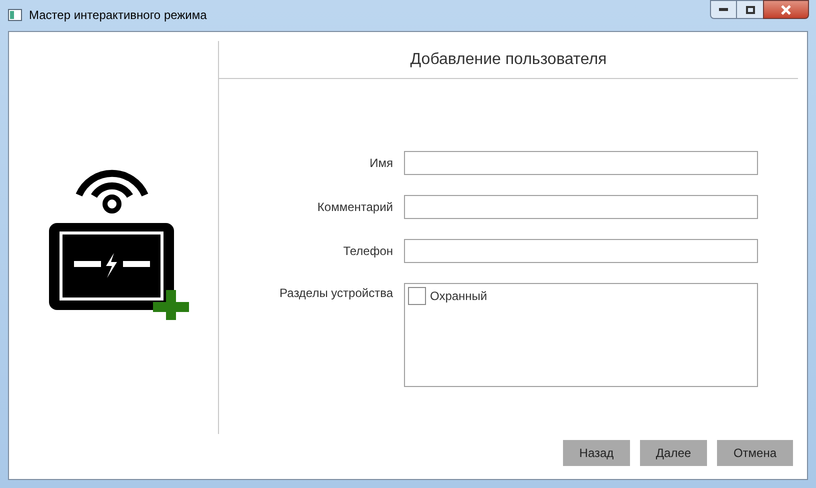 The image size is (816, 488). What do you see at coordinates (673, 453) in the screenshot?
I see `wizard-button: Далее` at bounding box center [673, 453].